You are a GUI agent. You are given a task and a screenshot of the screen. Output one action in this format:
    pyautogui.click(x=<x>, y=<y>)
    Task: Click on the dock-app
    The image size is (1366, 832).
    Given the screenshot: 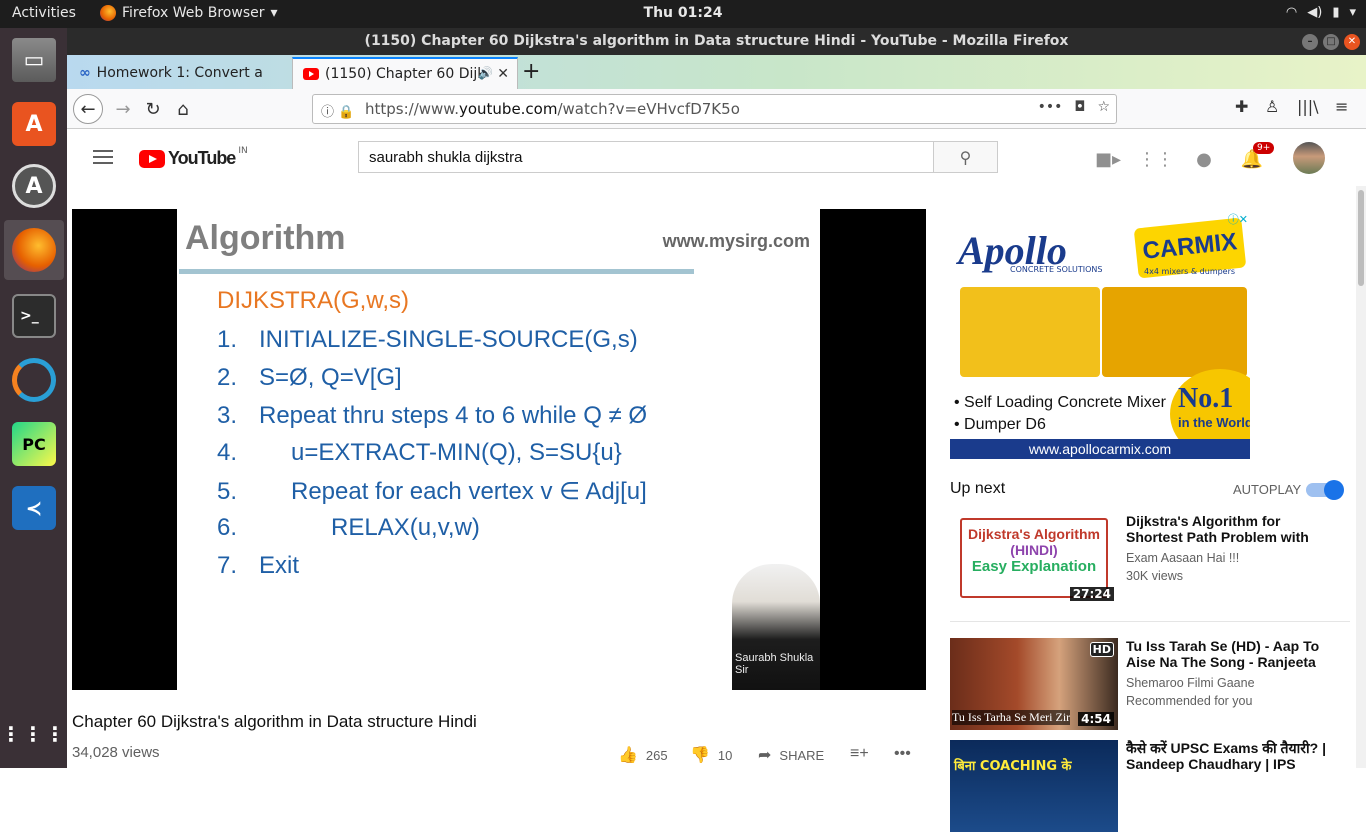 What is the action you would take?
    pyautogui.click(x=34, y=380)
    